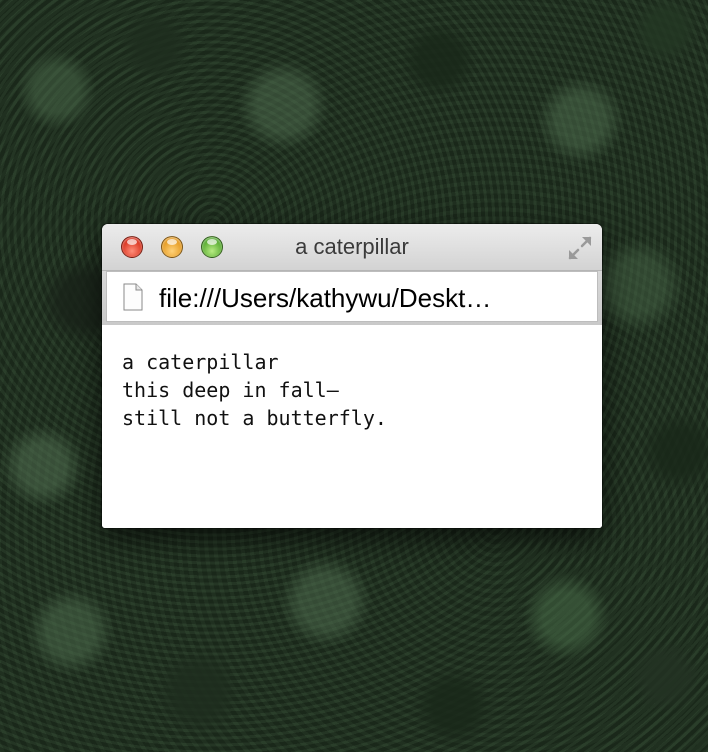 This screenshot has height=752, width=708. What do you see at coordinates (580, 248) in the screenshot?
I see `fullscreen-icon` at bounding box center [580, 248].